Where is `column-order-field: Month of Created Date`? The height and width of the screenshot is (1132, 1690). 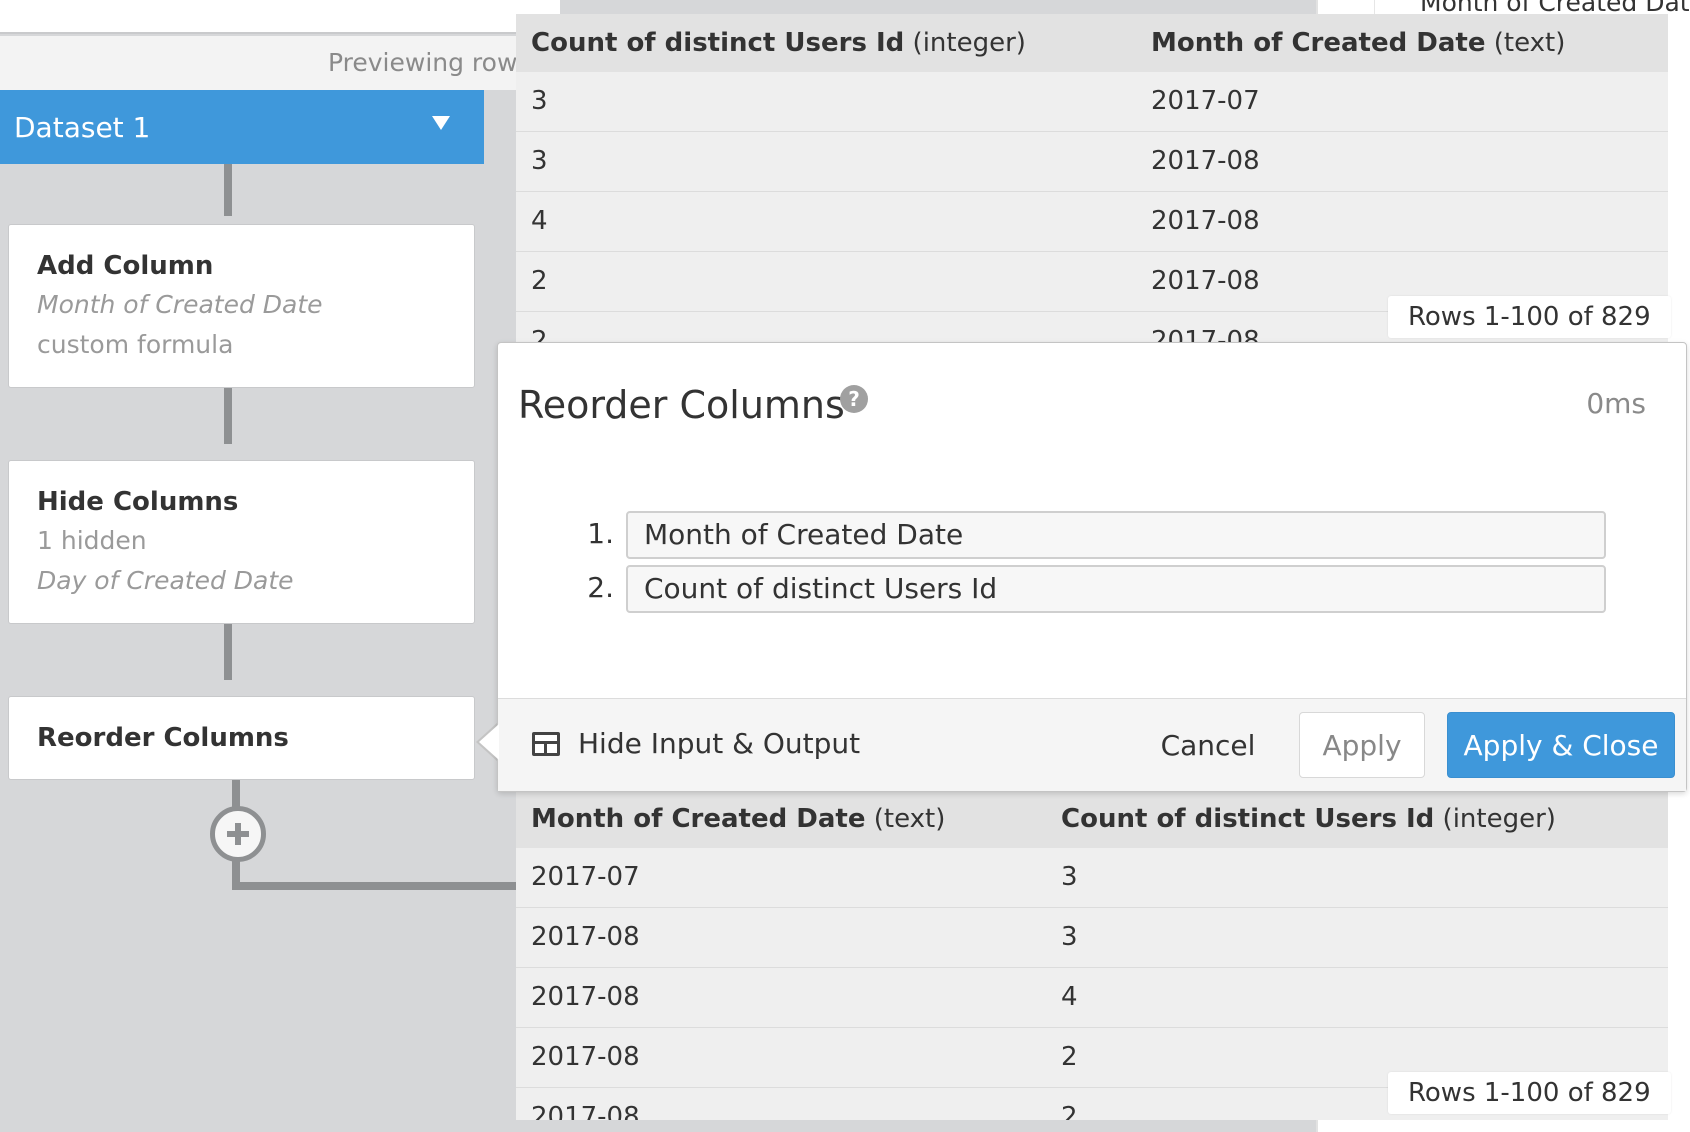 column-order-field: Month of Created Date is located at coordinates (1116, 535).